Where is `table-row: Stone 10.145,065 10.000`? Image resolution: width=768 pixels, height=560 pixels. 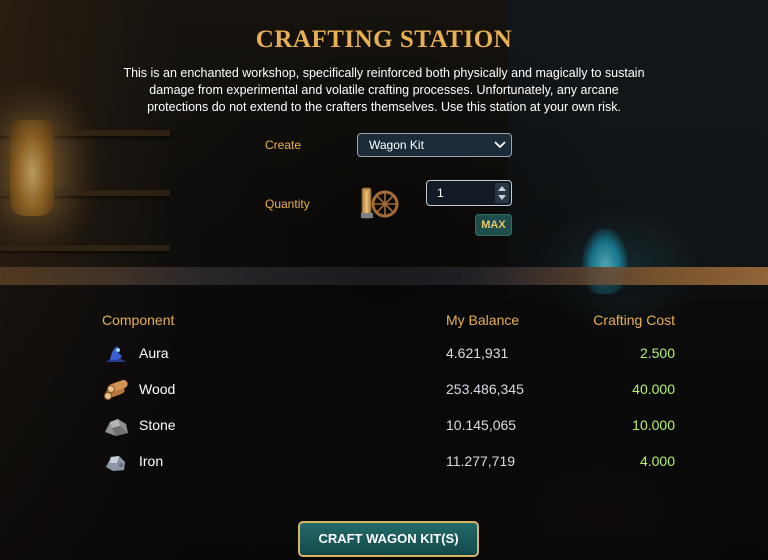 table-row: Stone 10.145,065 10.000 is located at coordinates (384, 427).